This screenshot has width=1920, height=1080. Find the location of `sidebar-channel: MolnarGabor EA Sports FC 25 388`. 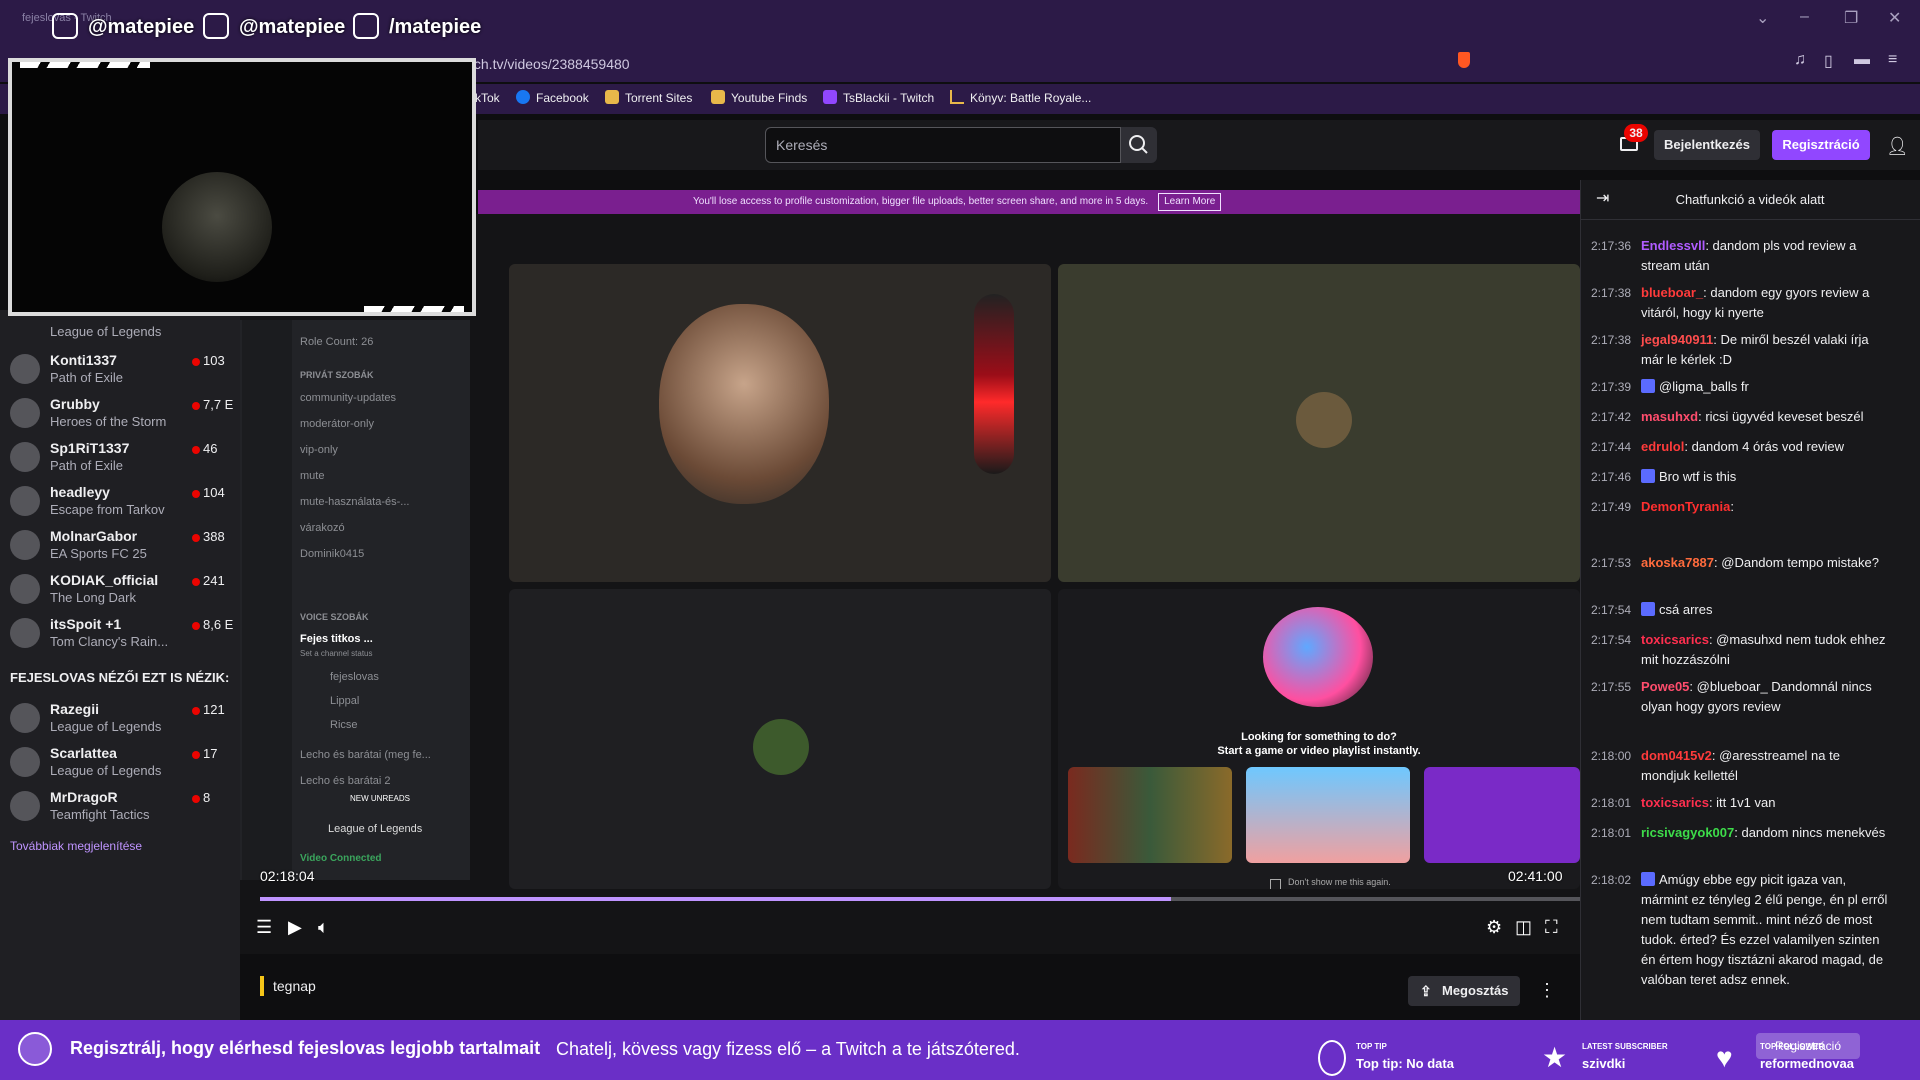

sidebar-channel: MolnarGabor EA Sports FC 25 388 is located at coordinates (120, 545).